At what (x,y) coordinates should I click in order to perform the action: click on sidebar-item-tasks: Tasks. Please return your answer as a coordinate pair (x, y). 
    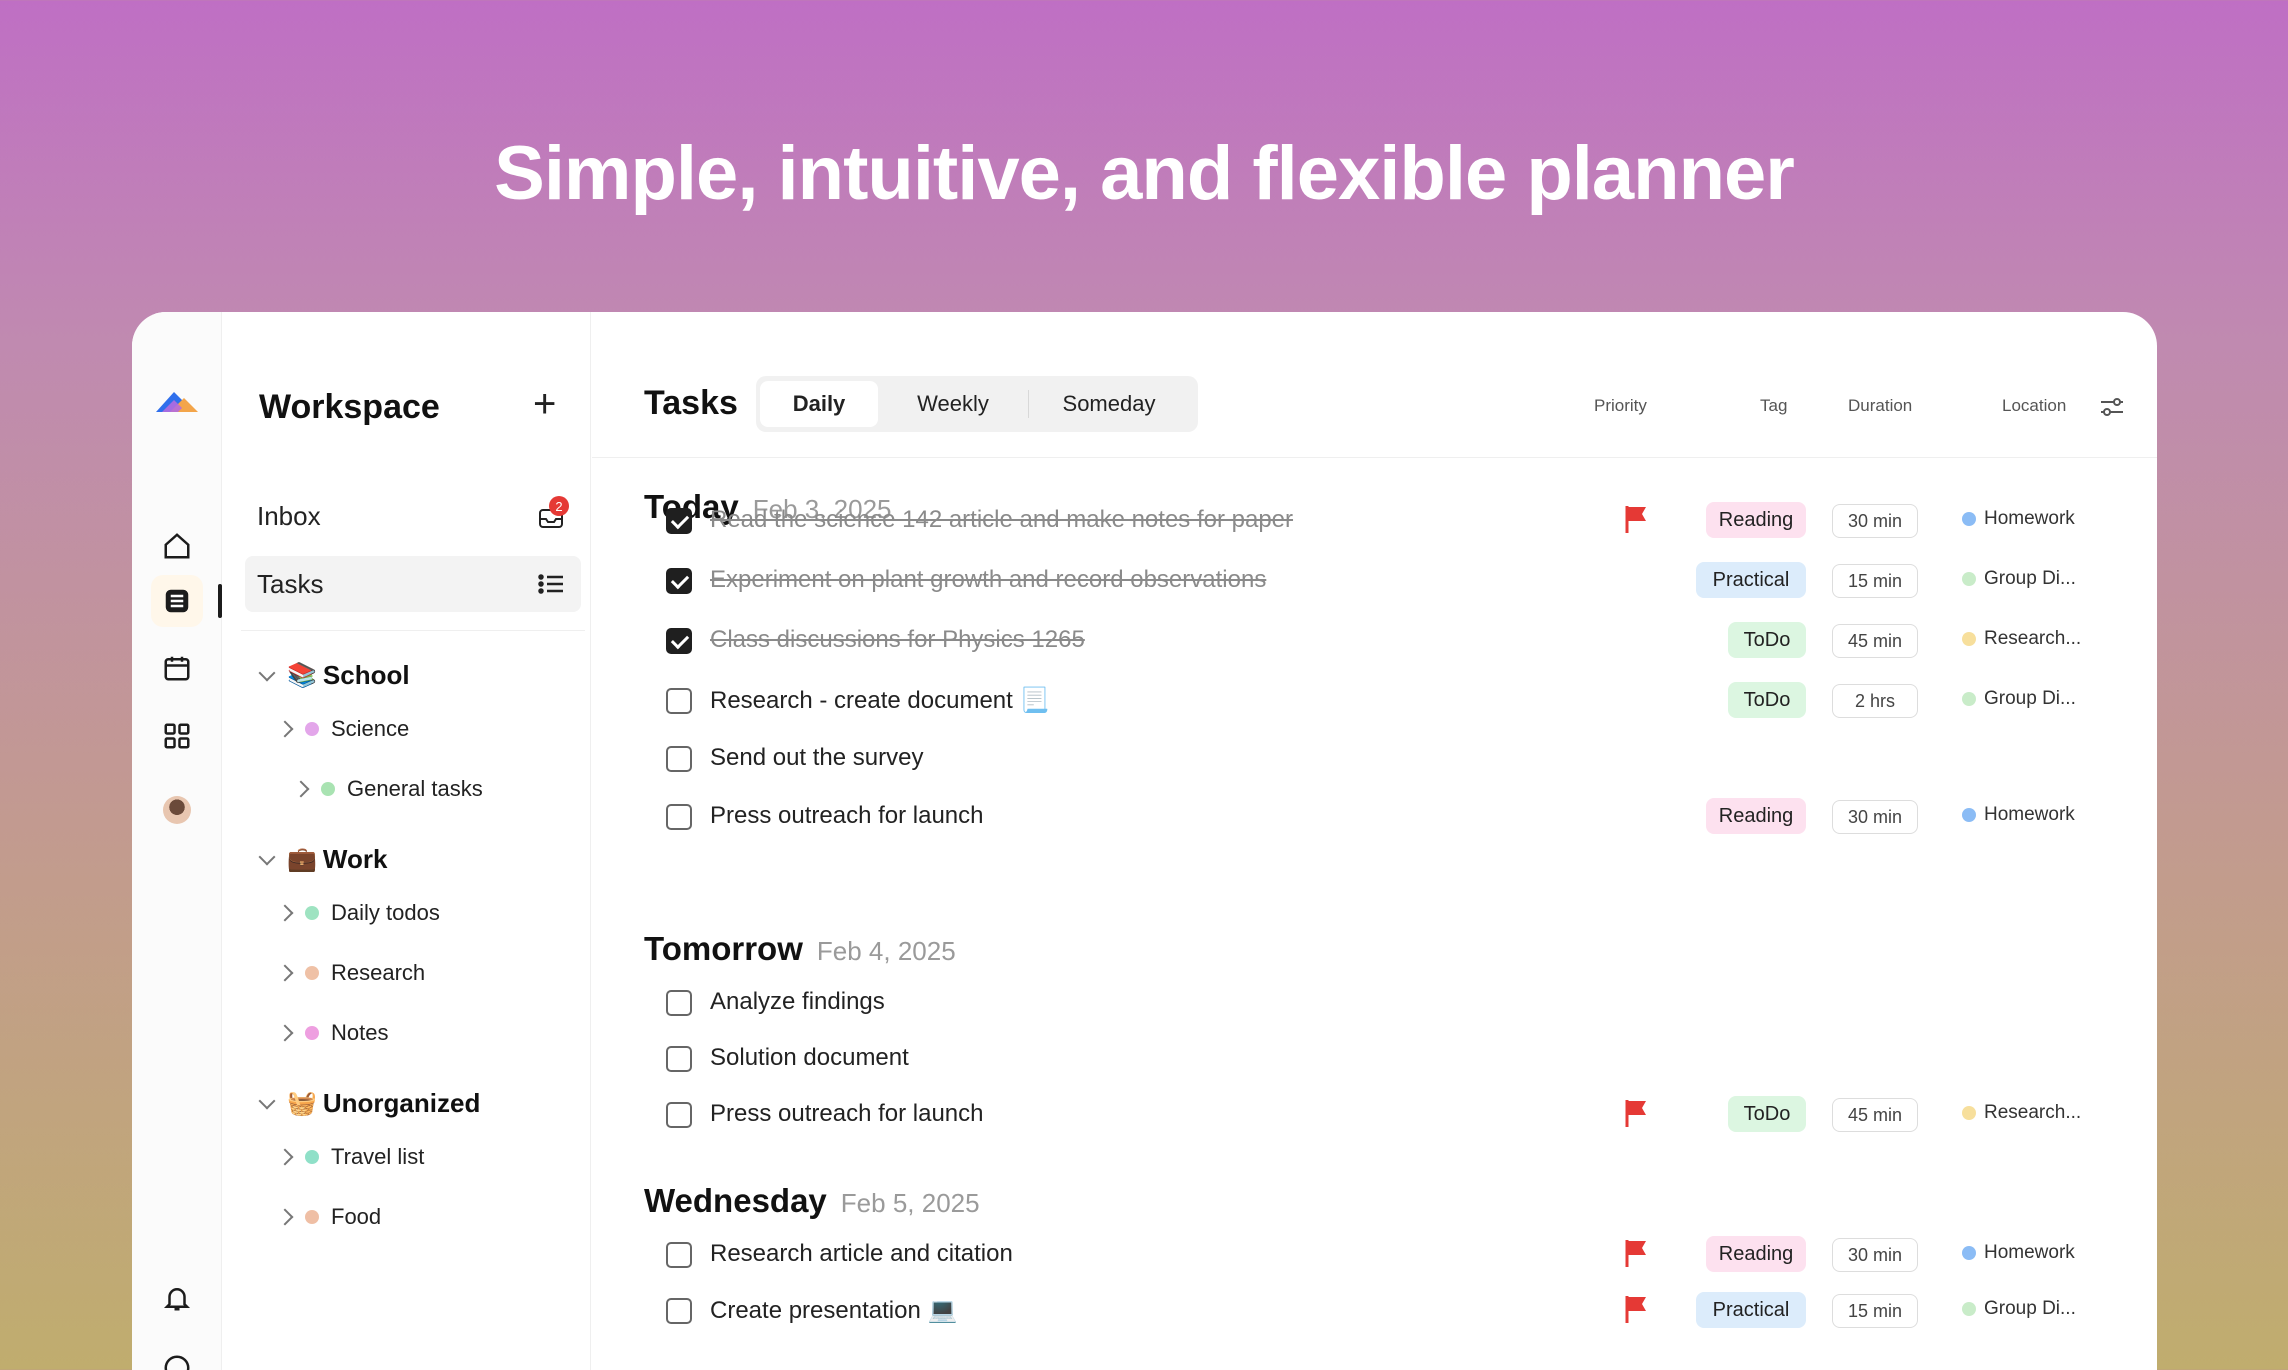
    Looking at the image, I should click on (413, 584).